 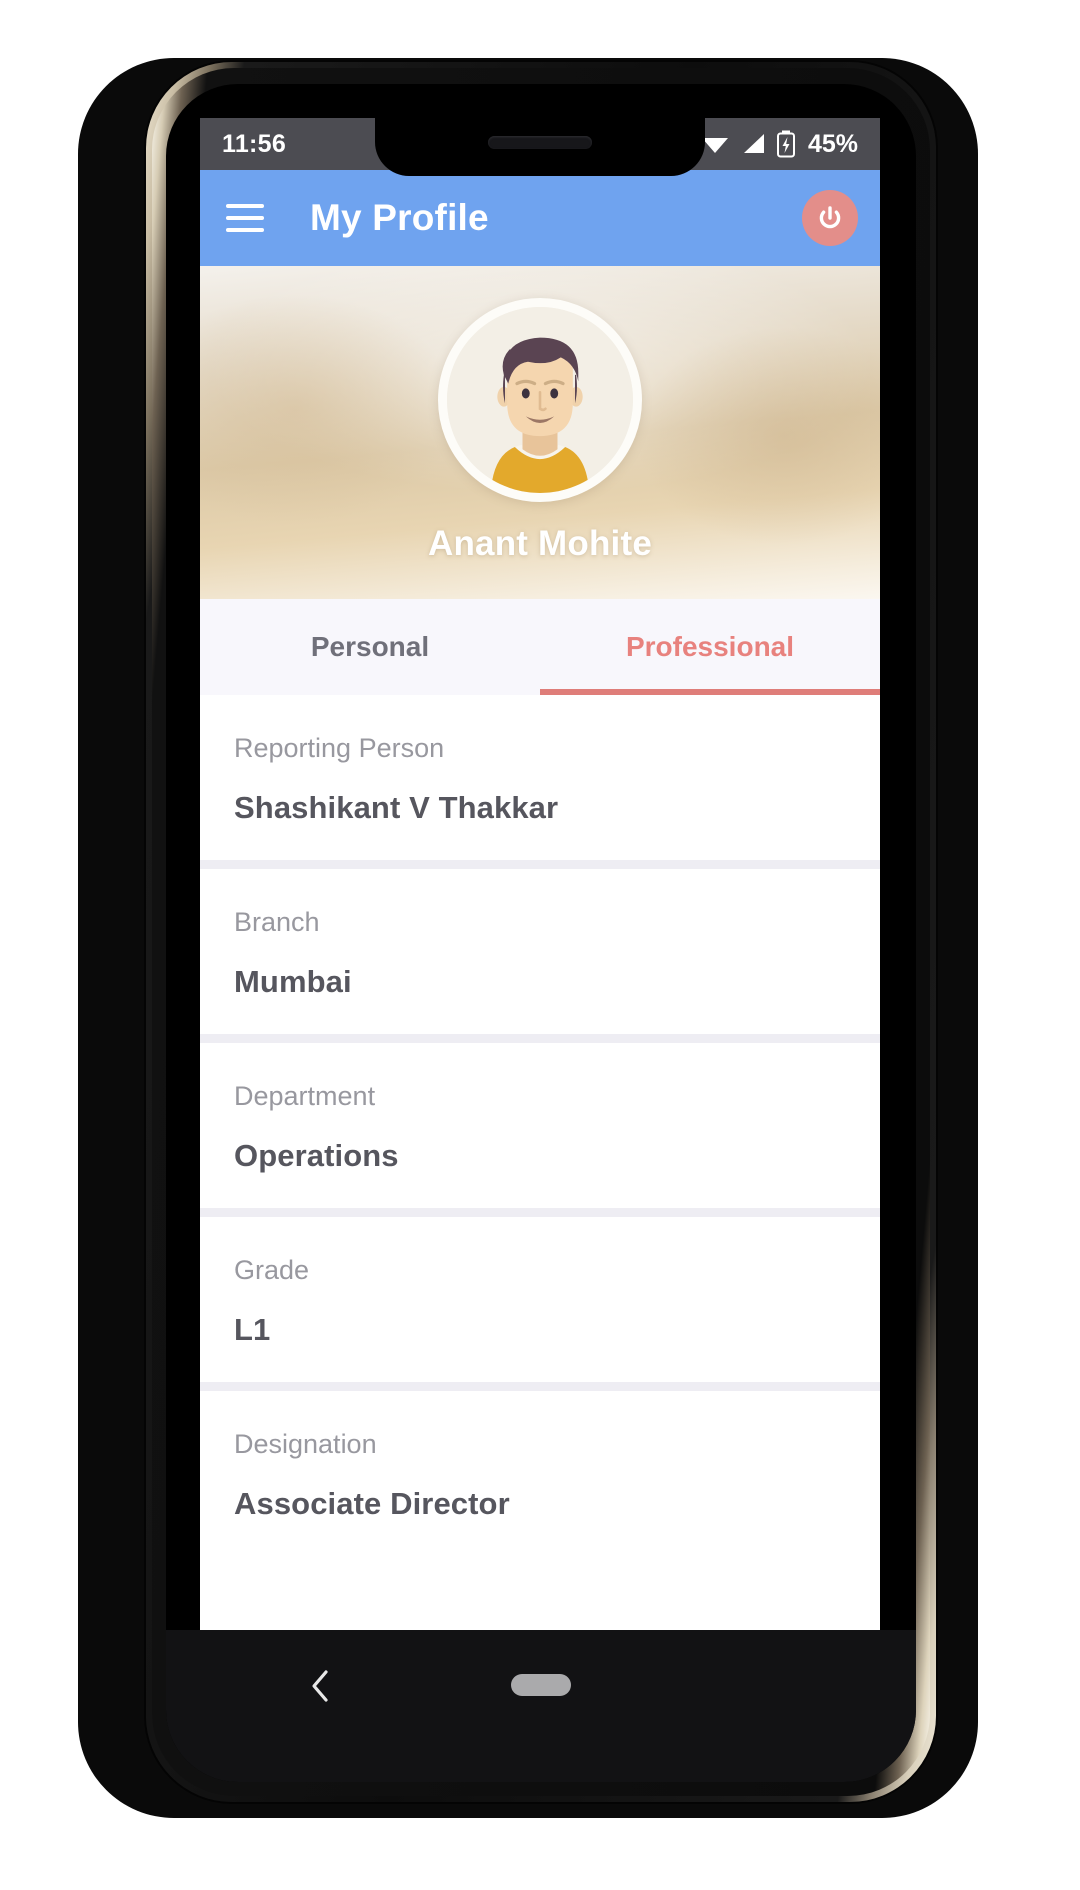 What do you see at coordinates (321, 1686) in the screenshot?
I see `back-chevron-icon` at bounding box center [321, 1686].